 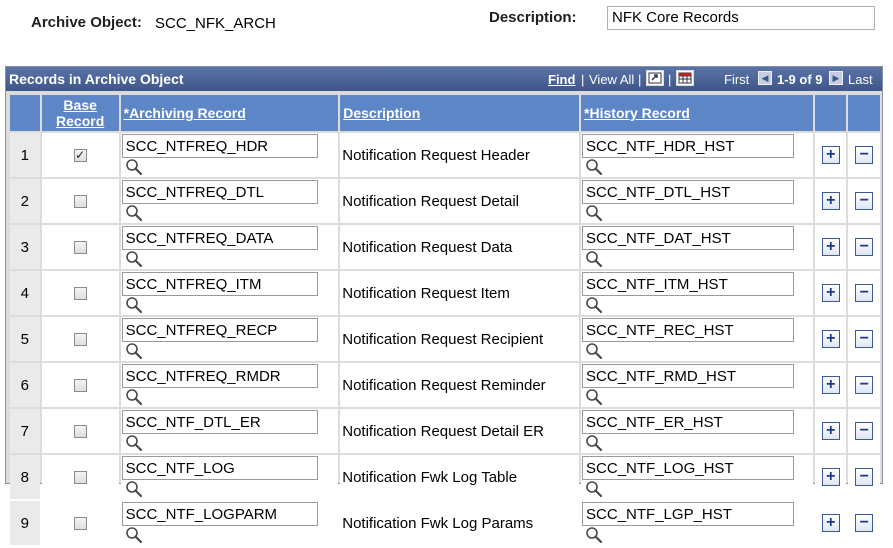 What do you see at coordinates (836, 78) in the screenshot?
I see `next-arrow-icon: ▶` at bounding box center [836, 78].